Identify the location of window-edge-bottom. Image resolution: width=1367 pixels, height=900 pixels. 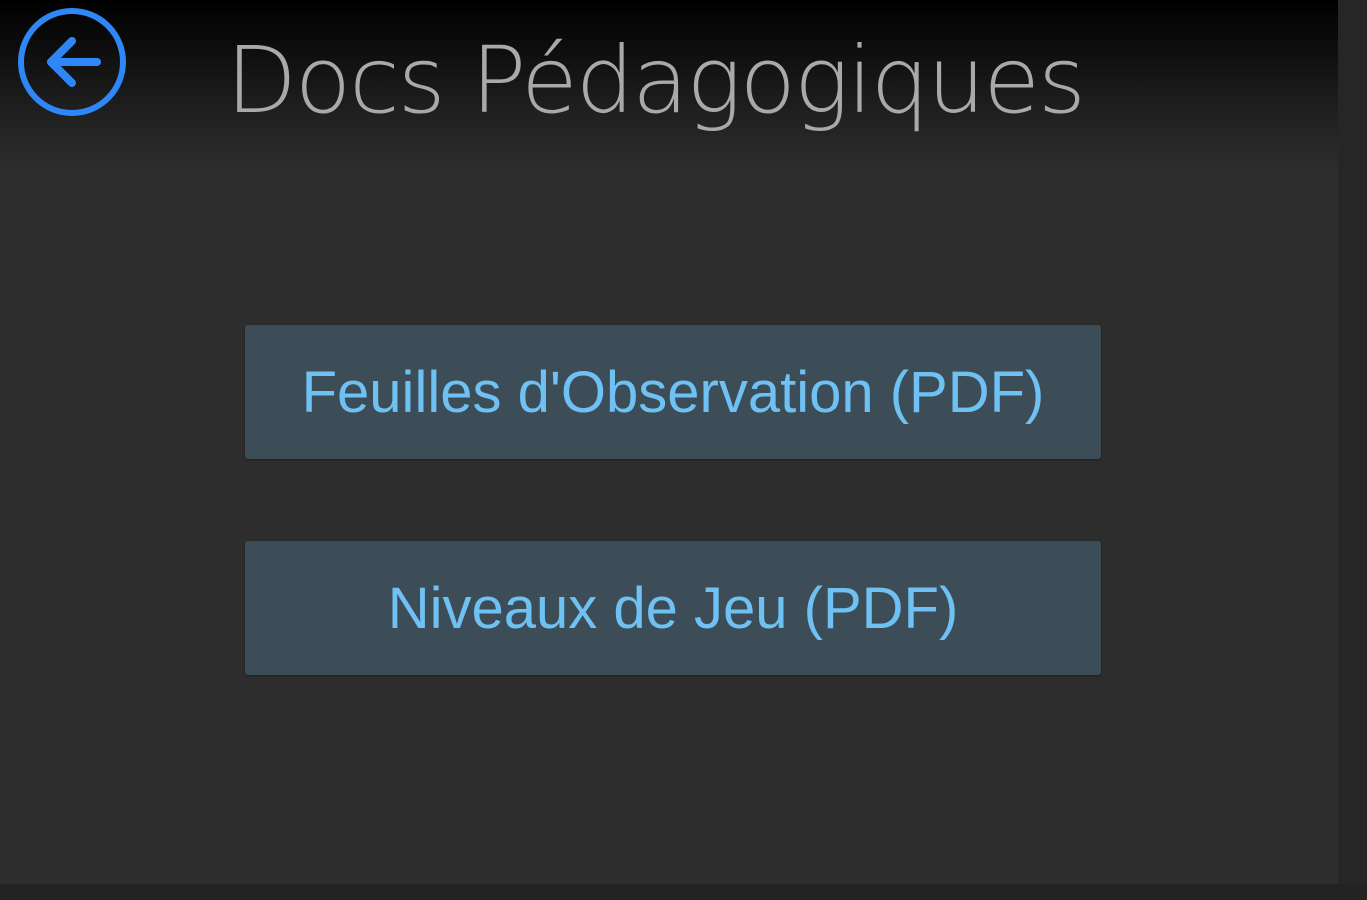
(683, 892).